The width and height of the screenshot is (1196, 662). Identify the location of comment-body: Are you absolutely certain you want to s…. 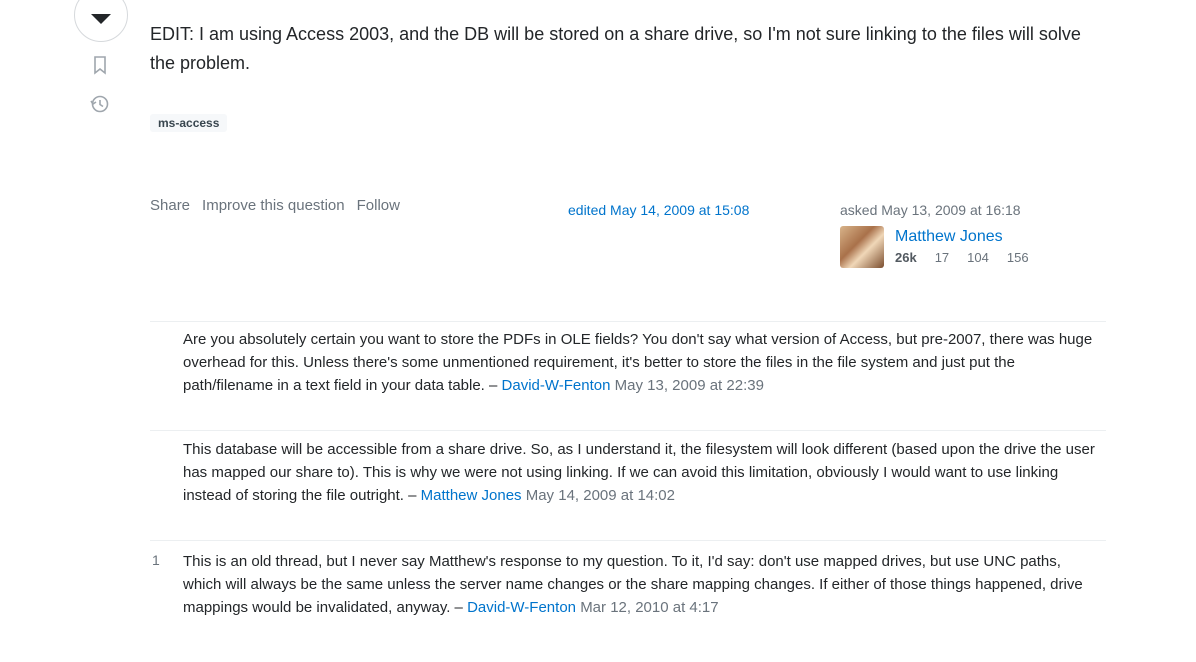
(640, 362).